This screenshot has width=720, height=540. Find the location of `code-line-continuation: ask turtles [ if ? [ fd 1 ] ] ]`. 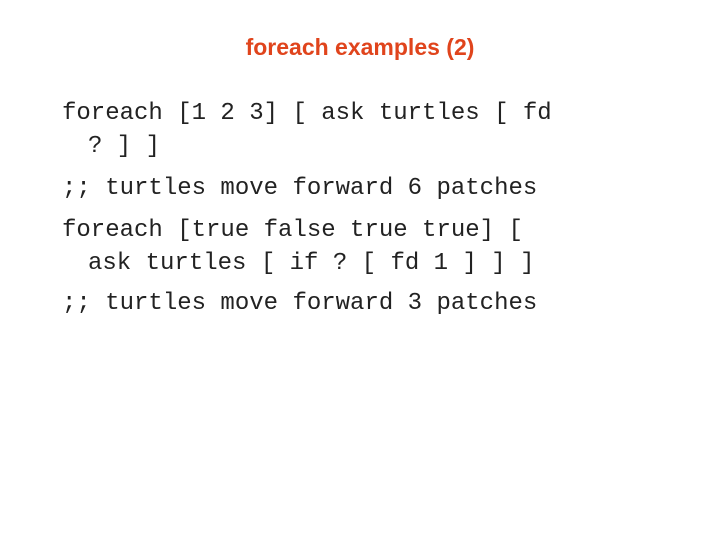

code-line-continuation: ask turtles [ if ? [ fd 1 ] ] ] is located at coordinates (311, 263).